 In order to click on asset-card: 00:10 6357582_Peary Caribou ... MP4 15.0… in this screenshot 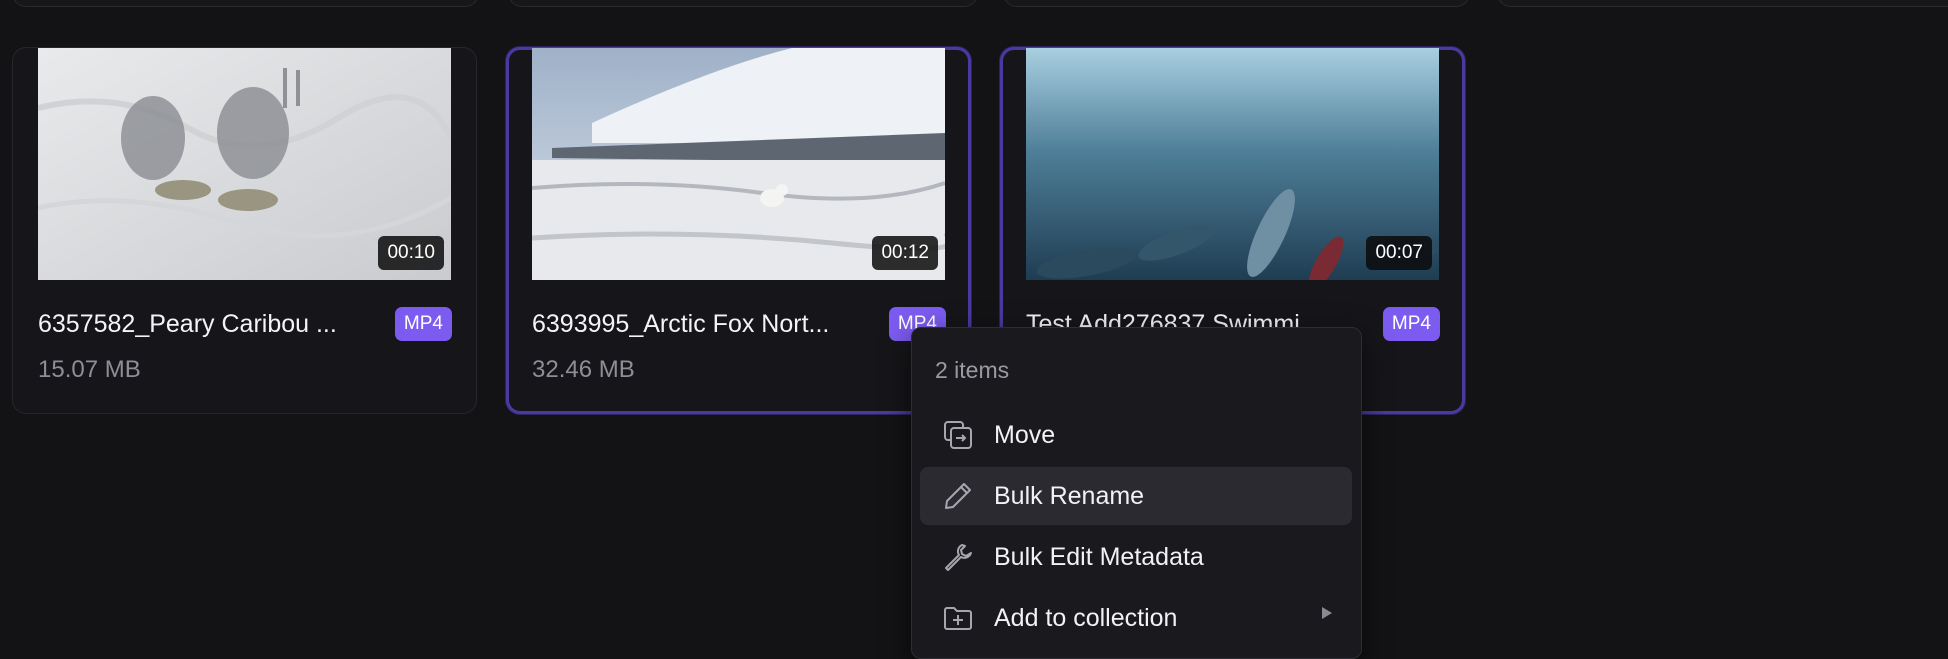, I will do `click(244, 230)`.